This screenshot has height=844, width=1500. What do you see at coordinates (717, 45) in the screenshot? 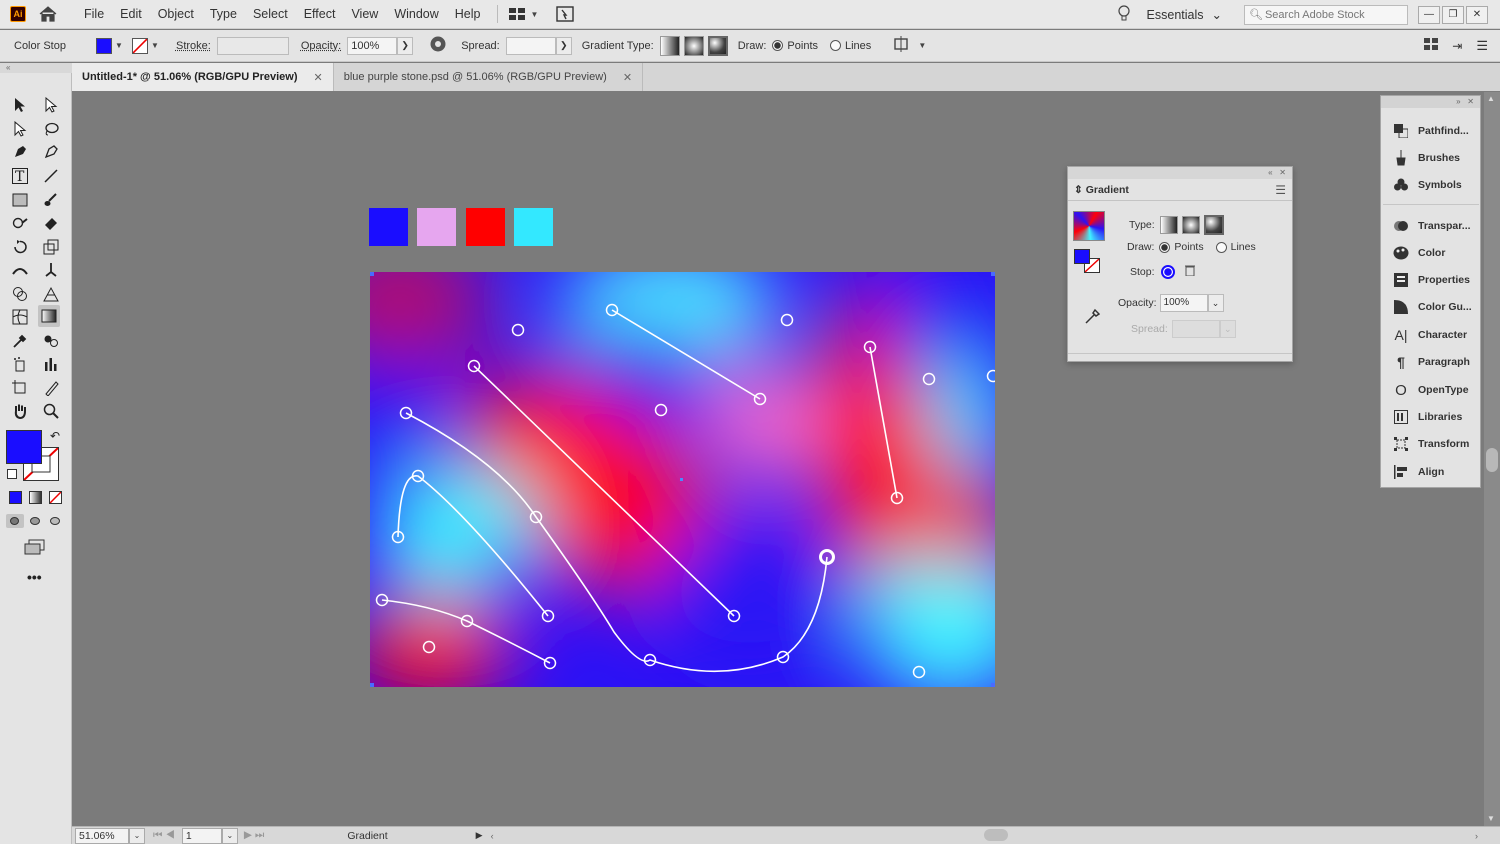
I see `freeform-gradient-button` at bounding box center [717, 45].